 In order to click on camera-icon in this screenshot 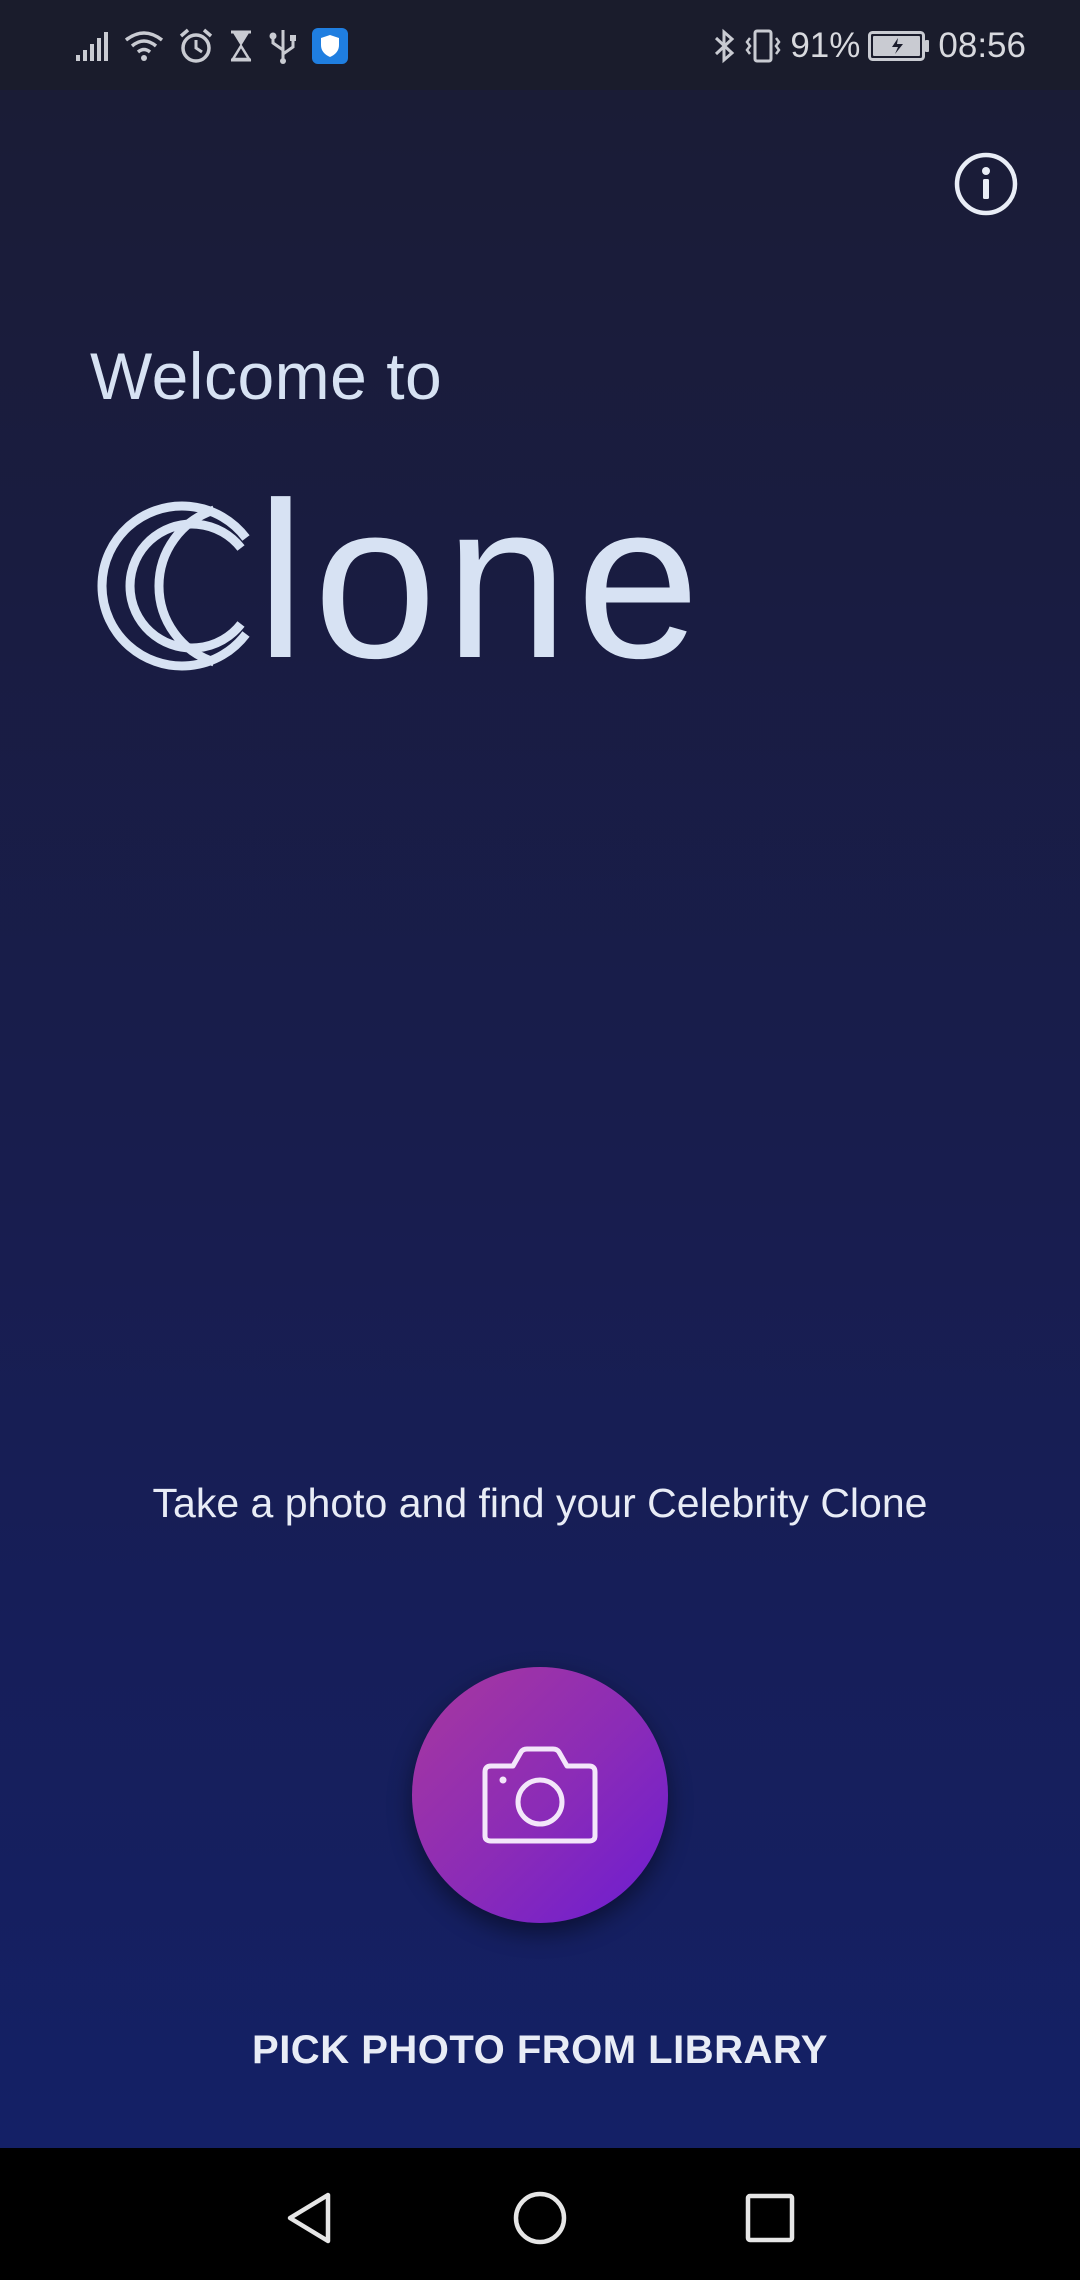, I will do `click(540, 1795)`.